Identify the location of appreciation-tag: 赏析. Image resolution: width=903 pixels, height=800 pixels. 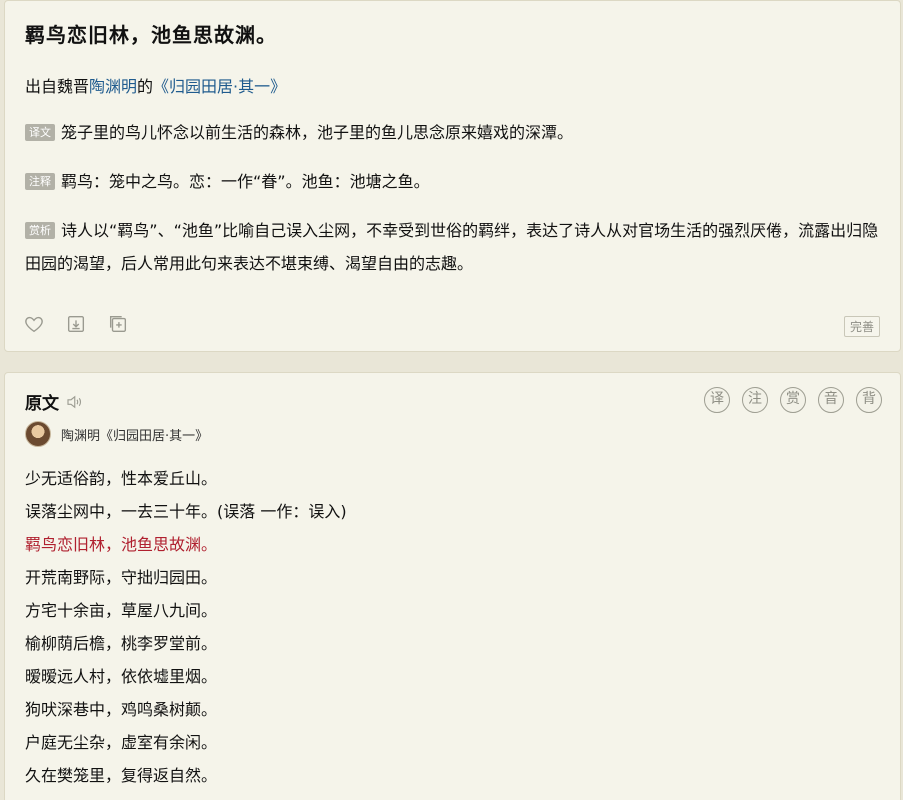
(40, 230).